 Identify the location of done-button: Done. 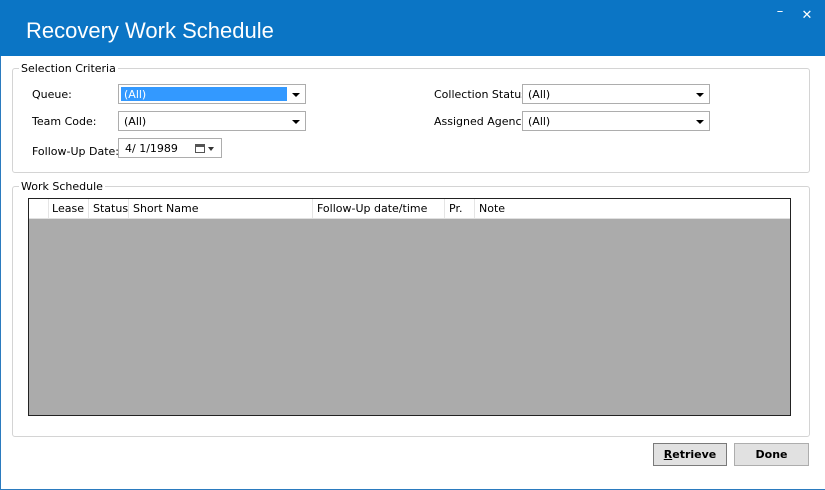
(771, 454).